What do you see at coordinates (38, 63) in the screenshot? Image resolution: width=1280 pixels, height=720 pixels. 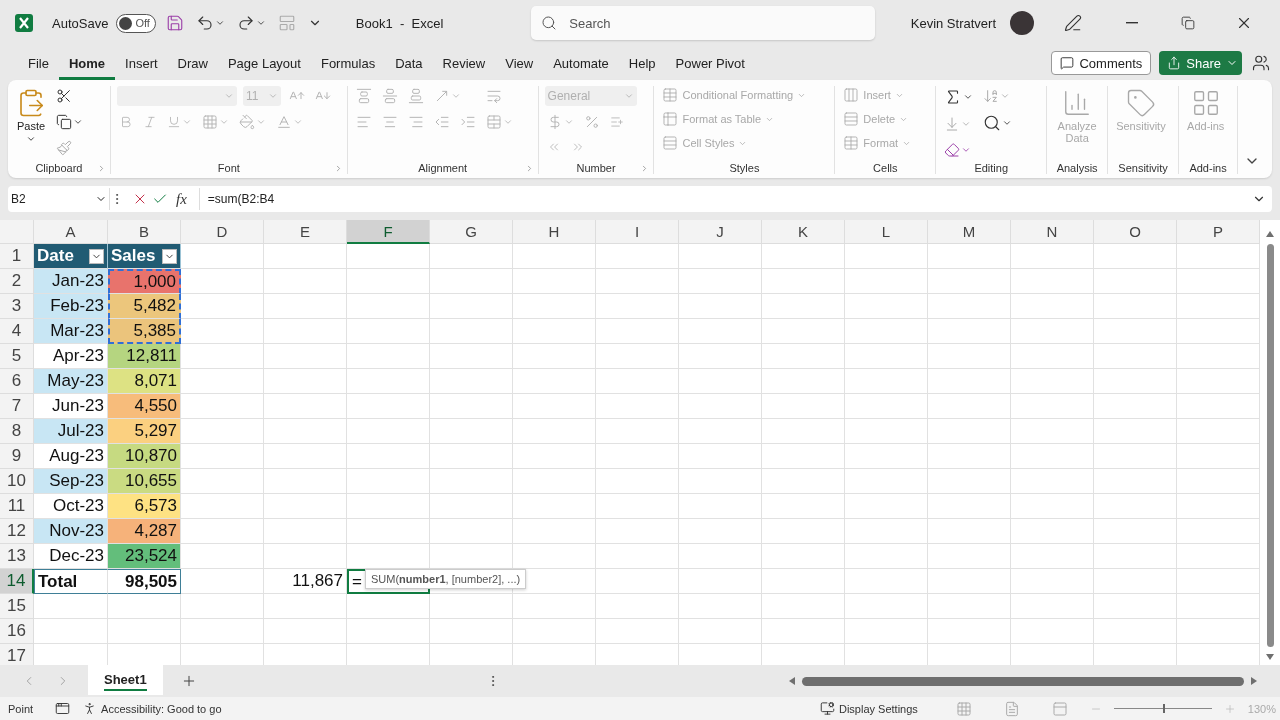 I see `menu-tab: File` at bounding box center [38, 63].